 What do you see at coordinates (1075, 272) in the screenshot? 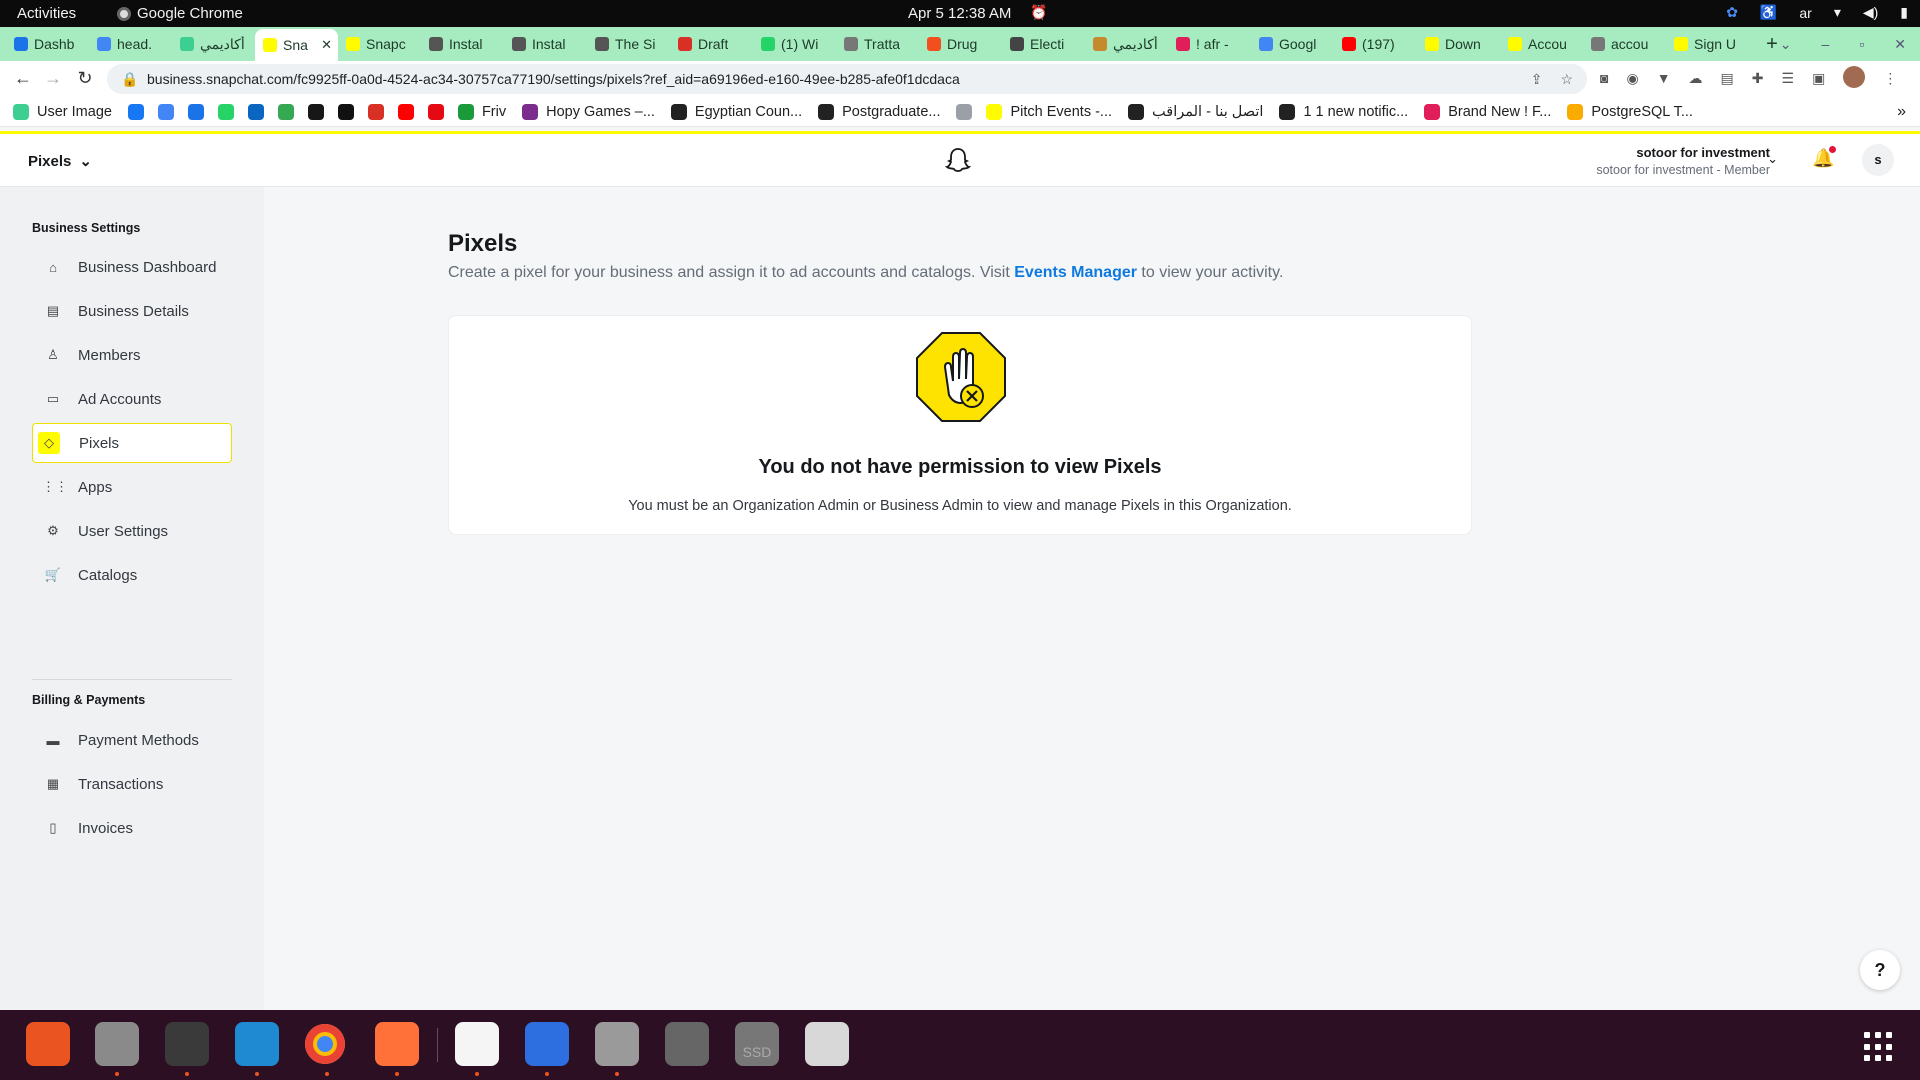
I see `events-manager-link: Events Manager` at bounding box center [1075, 272].